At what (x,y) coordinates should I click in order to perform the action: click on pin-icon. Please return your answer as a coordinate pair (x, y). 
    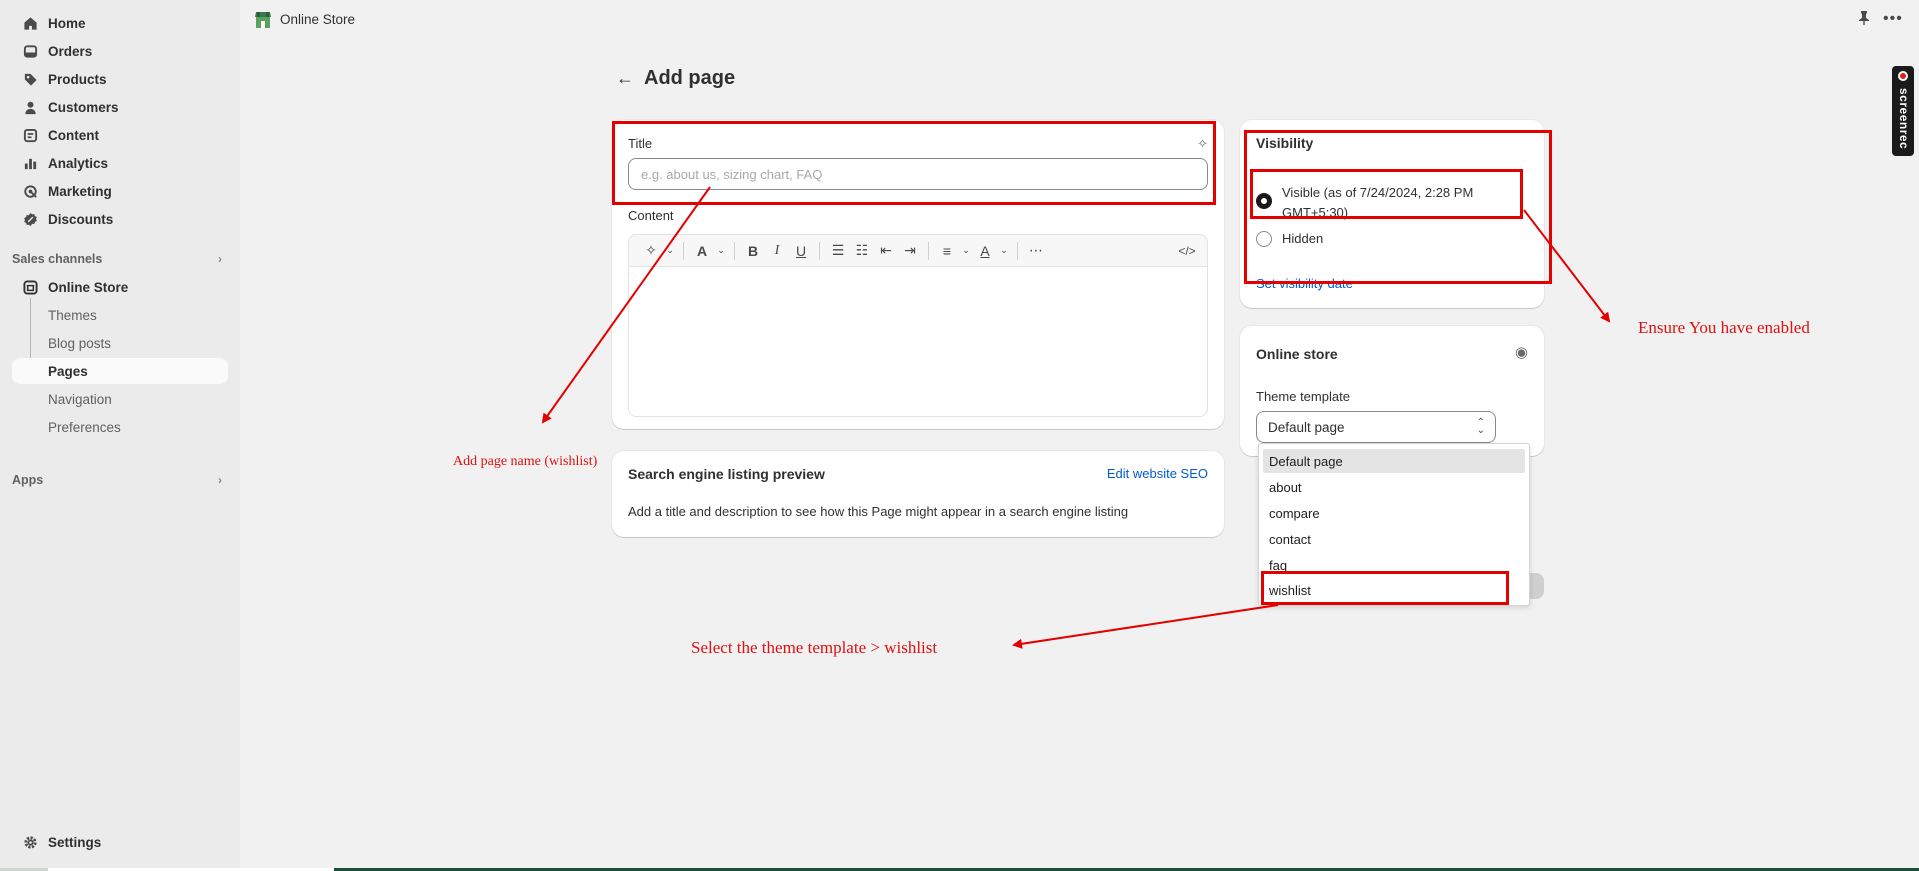
    Looking at the image, I should click on (1864, 19).